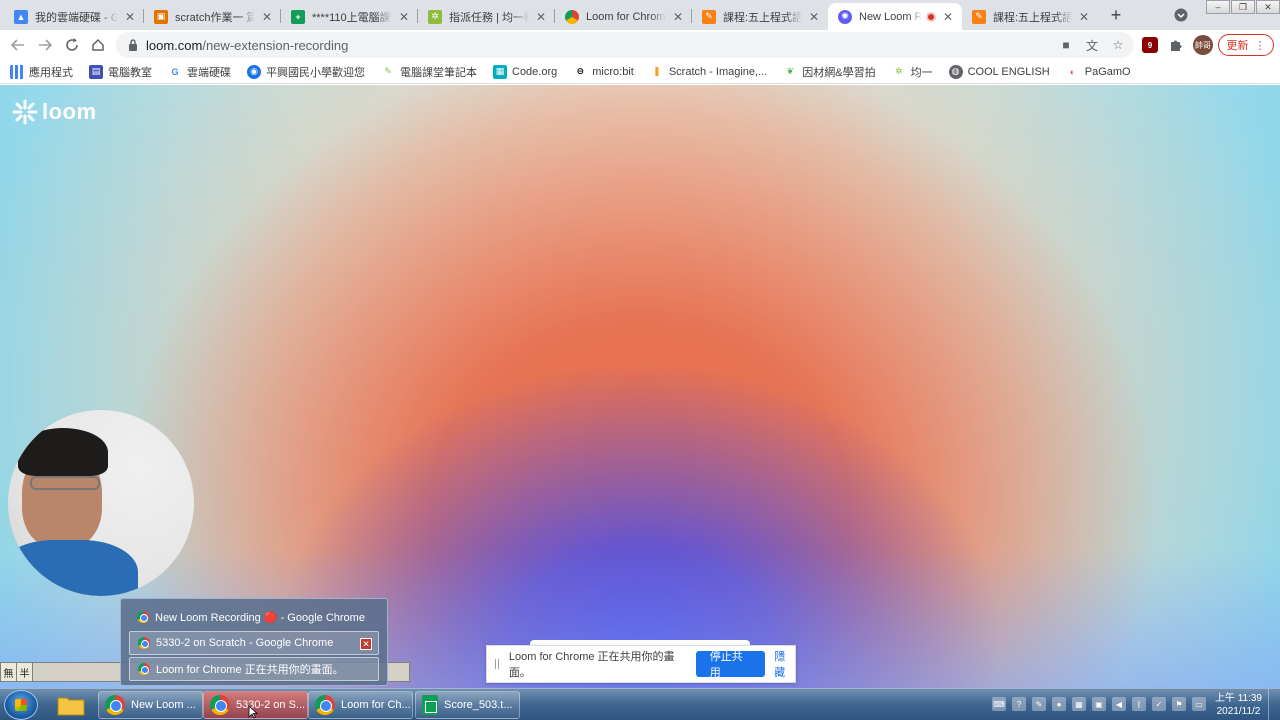 The image size is (1280, 720). Describe the element at coordinates (1176, 45) in the screenshot. I see `extensions-puzzle-icon` at that location.